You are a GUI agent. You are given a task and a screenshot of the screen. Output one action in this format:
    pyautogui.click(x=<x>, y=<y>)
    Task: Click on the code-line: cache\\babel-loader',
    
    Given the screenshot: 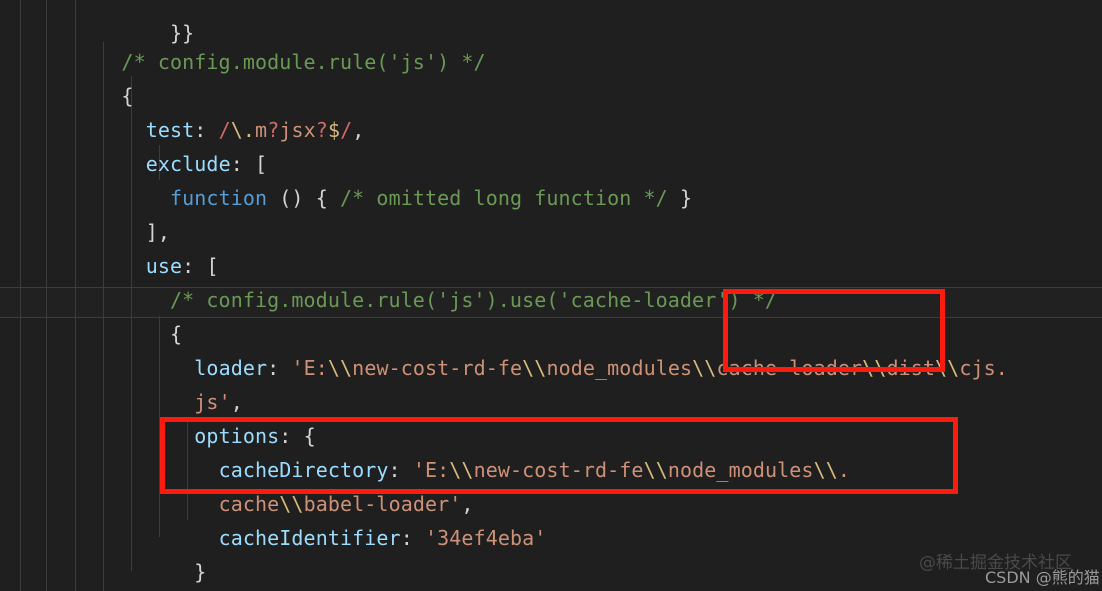 What is the action you would take?
    pyautogui.click(x=551, y=484)
    